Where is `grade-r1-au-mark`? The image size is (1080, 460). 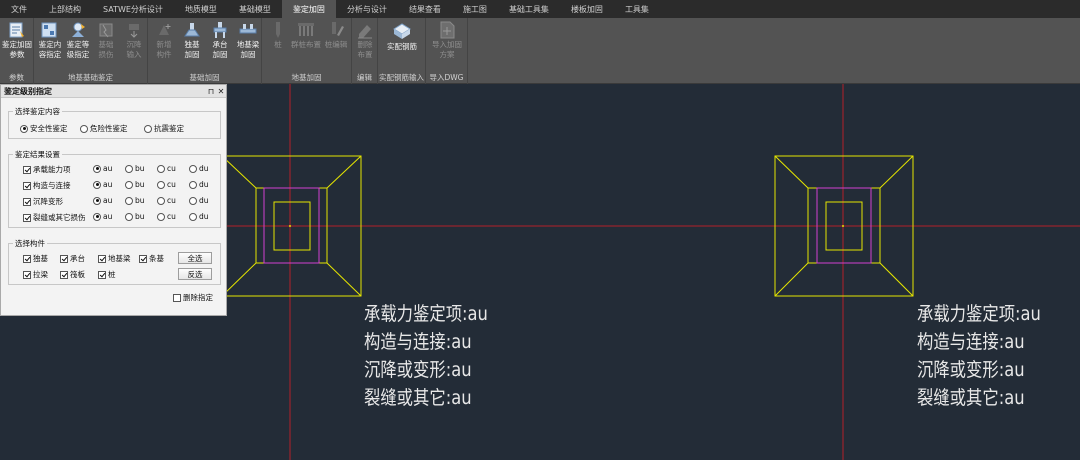
grade-r1-au-mark is located at coordinates (97, 168).